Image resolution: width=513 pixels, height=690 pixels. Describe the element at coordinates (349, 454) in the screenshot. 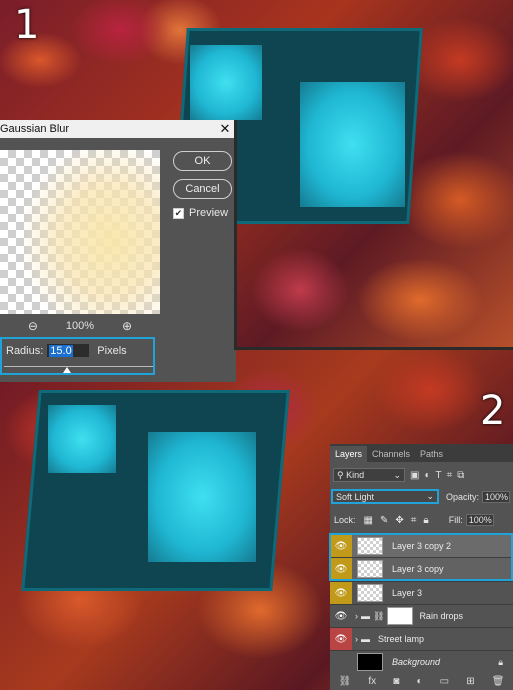

I see `tab-layers: Layers` at that location.